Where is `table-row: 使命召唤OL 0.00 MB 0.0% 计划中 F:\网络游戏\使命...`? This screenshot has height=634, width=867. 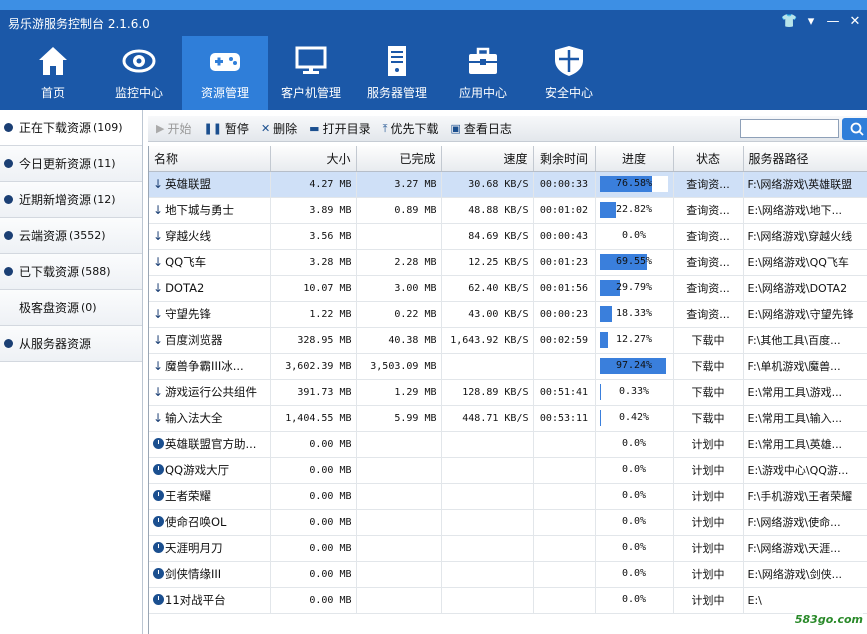
table-row: 使命召唤OL 0.00 MB 0.0% 计划中 F:\网络游戏\使命... is located at coordinates (508, 522).